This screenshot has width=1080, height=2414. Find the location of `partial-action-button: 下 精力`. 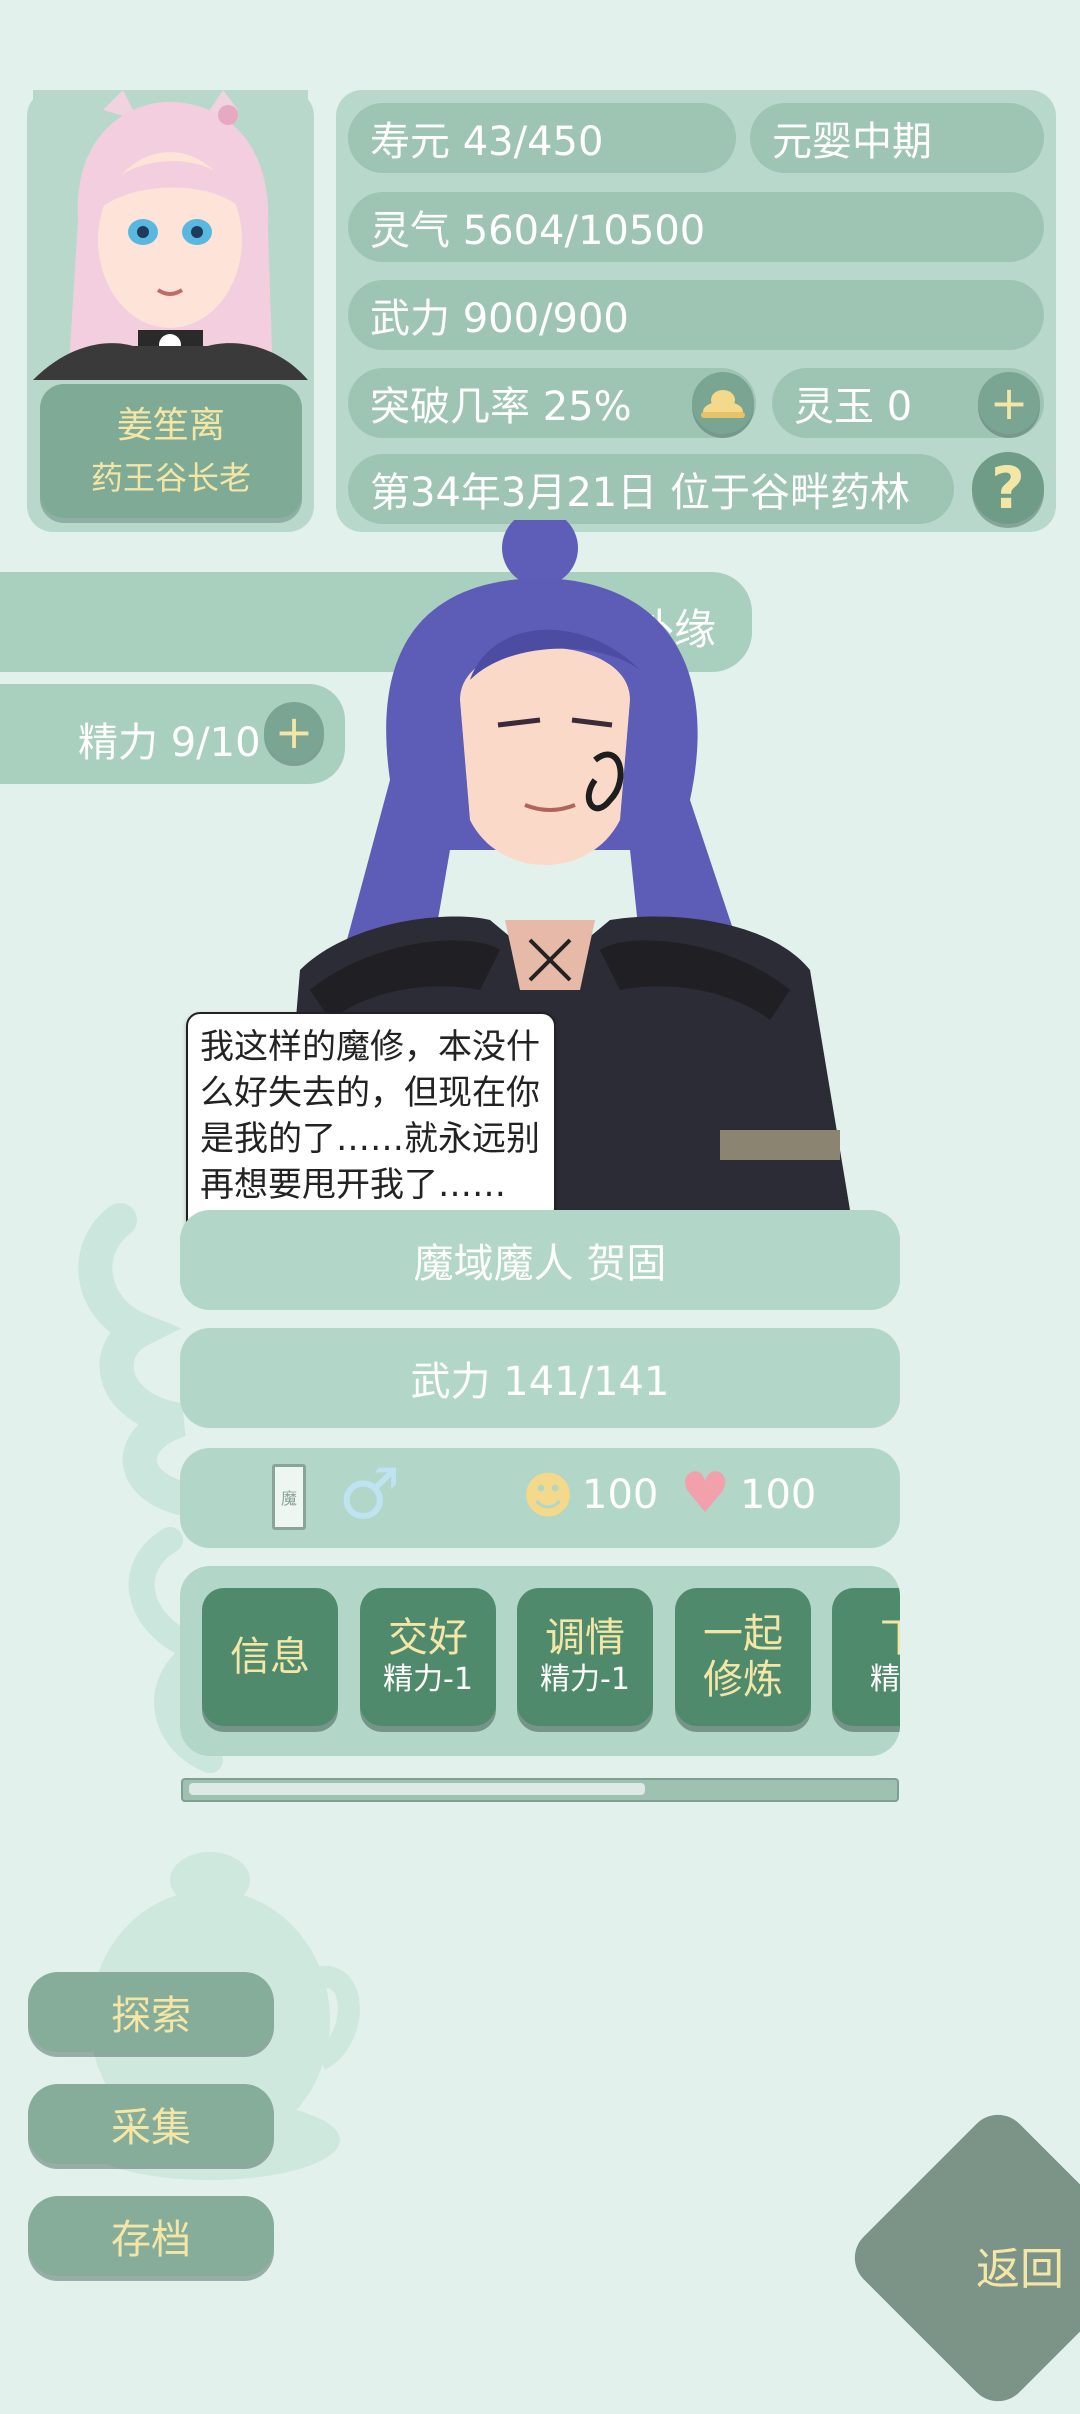

partial-action-button: 下 精力 is located at coordinates (866, 1657).